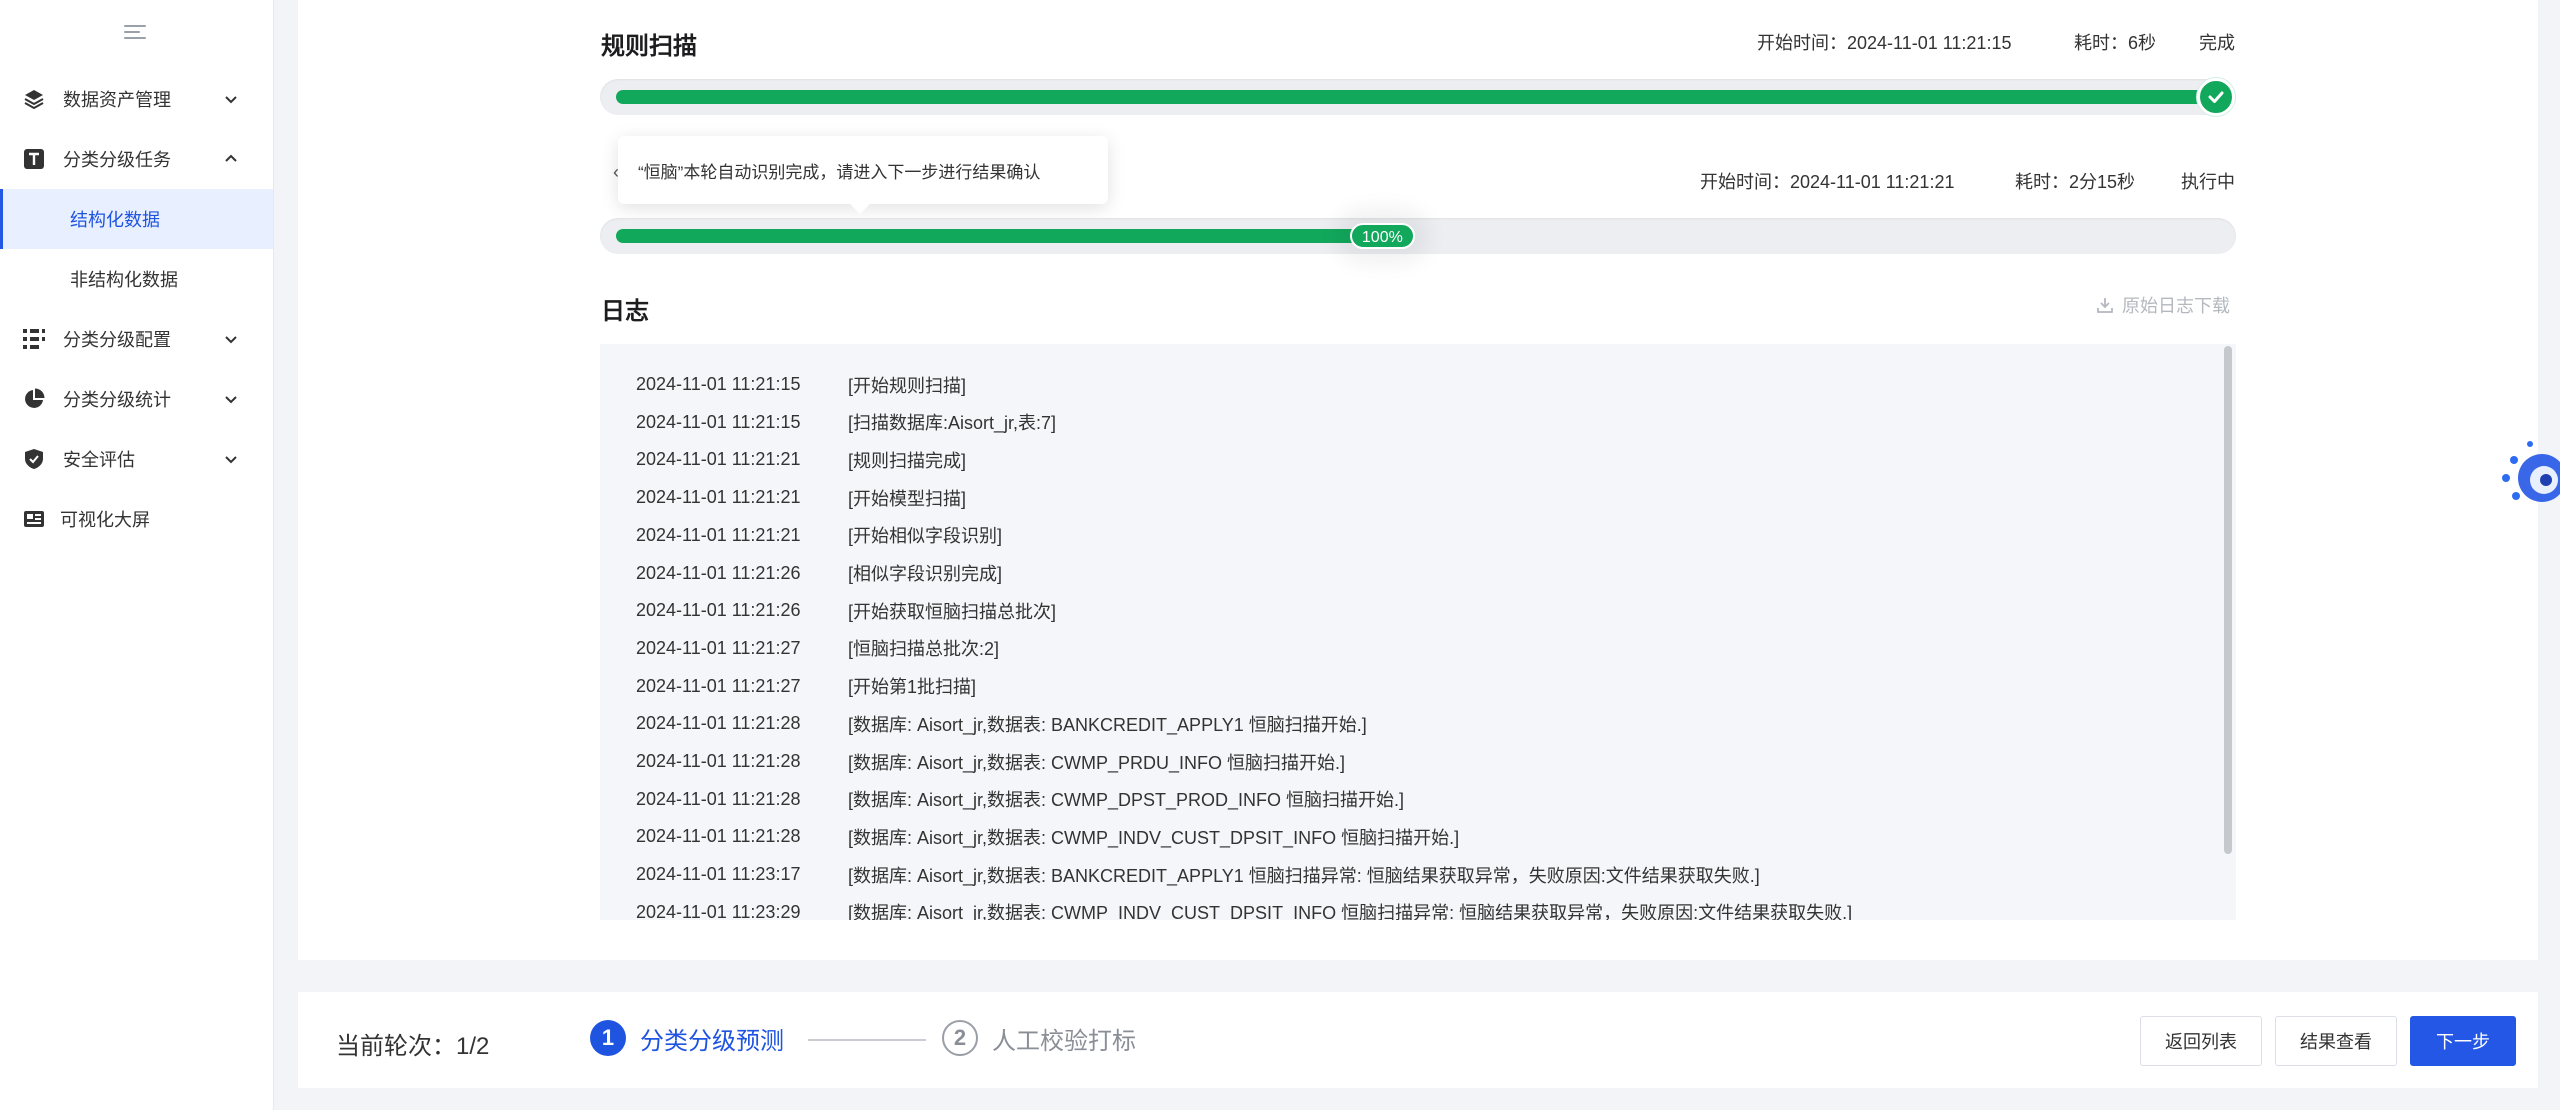 This screenshot has height=1110, width=2560. I want to click on download-icon, so click(2105, 305).